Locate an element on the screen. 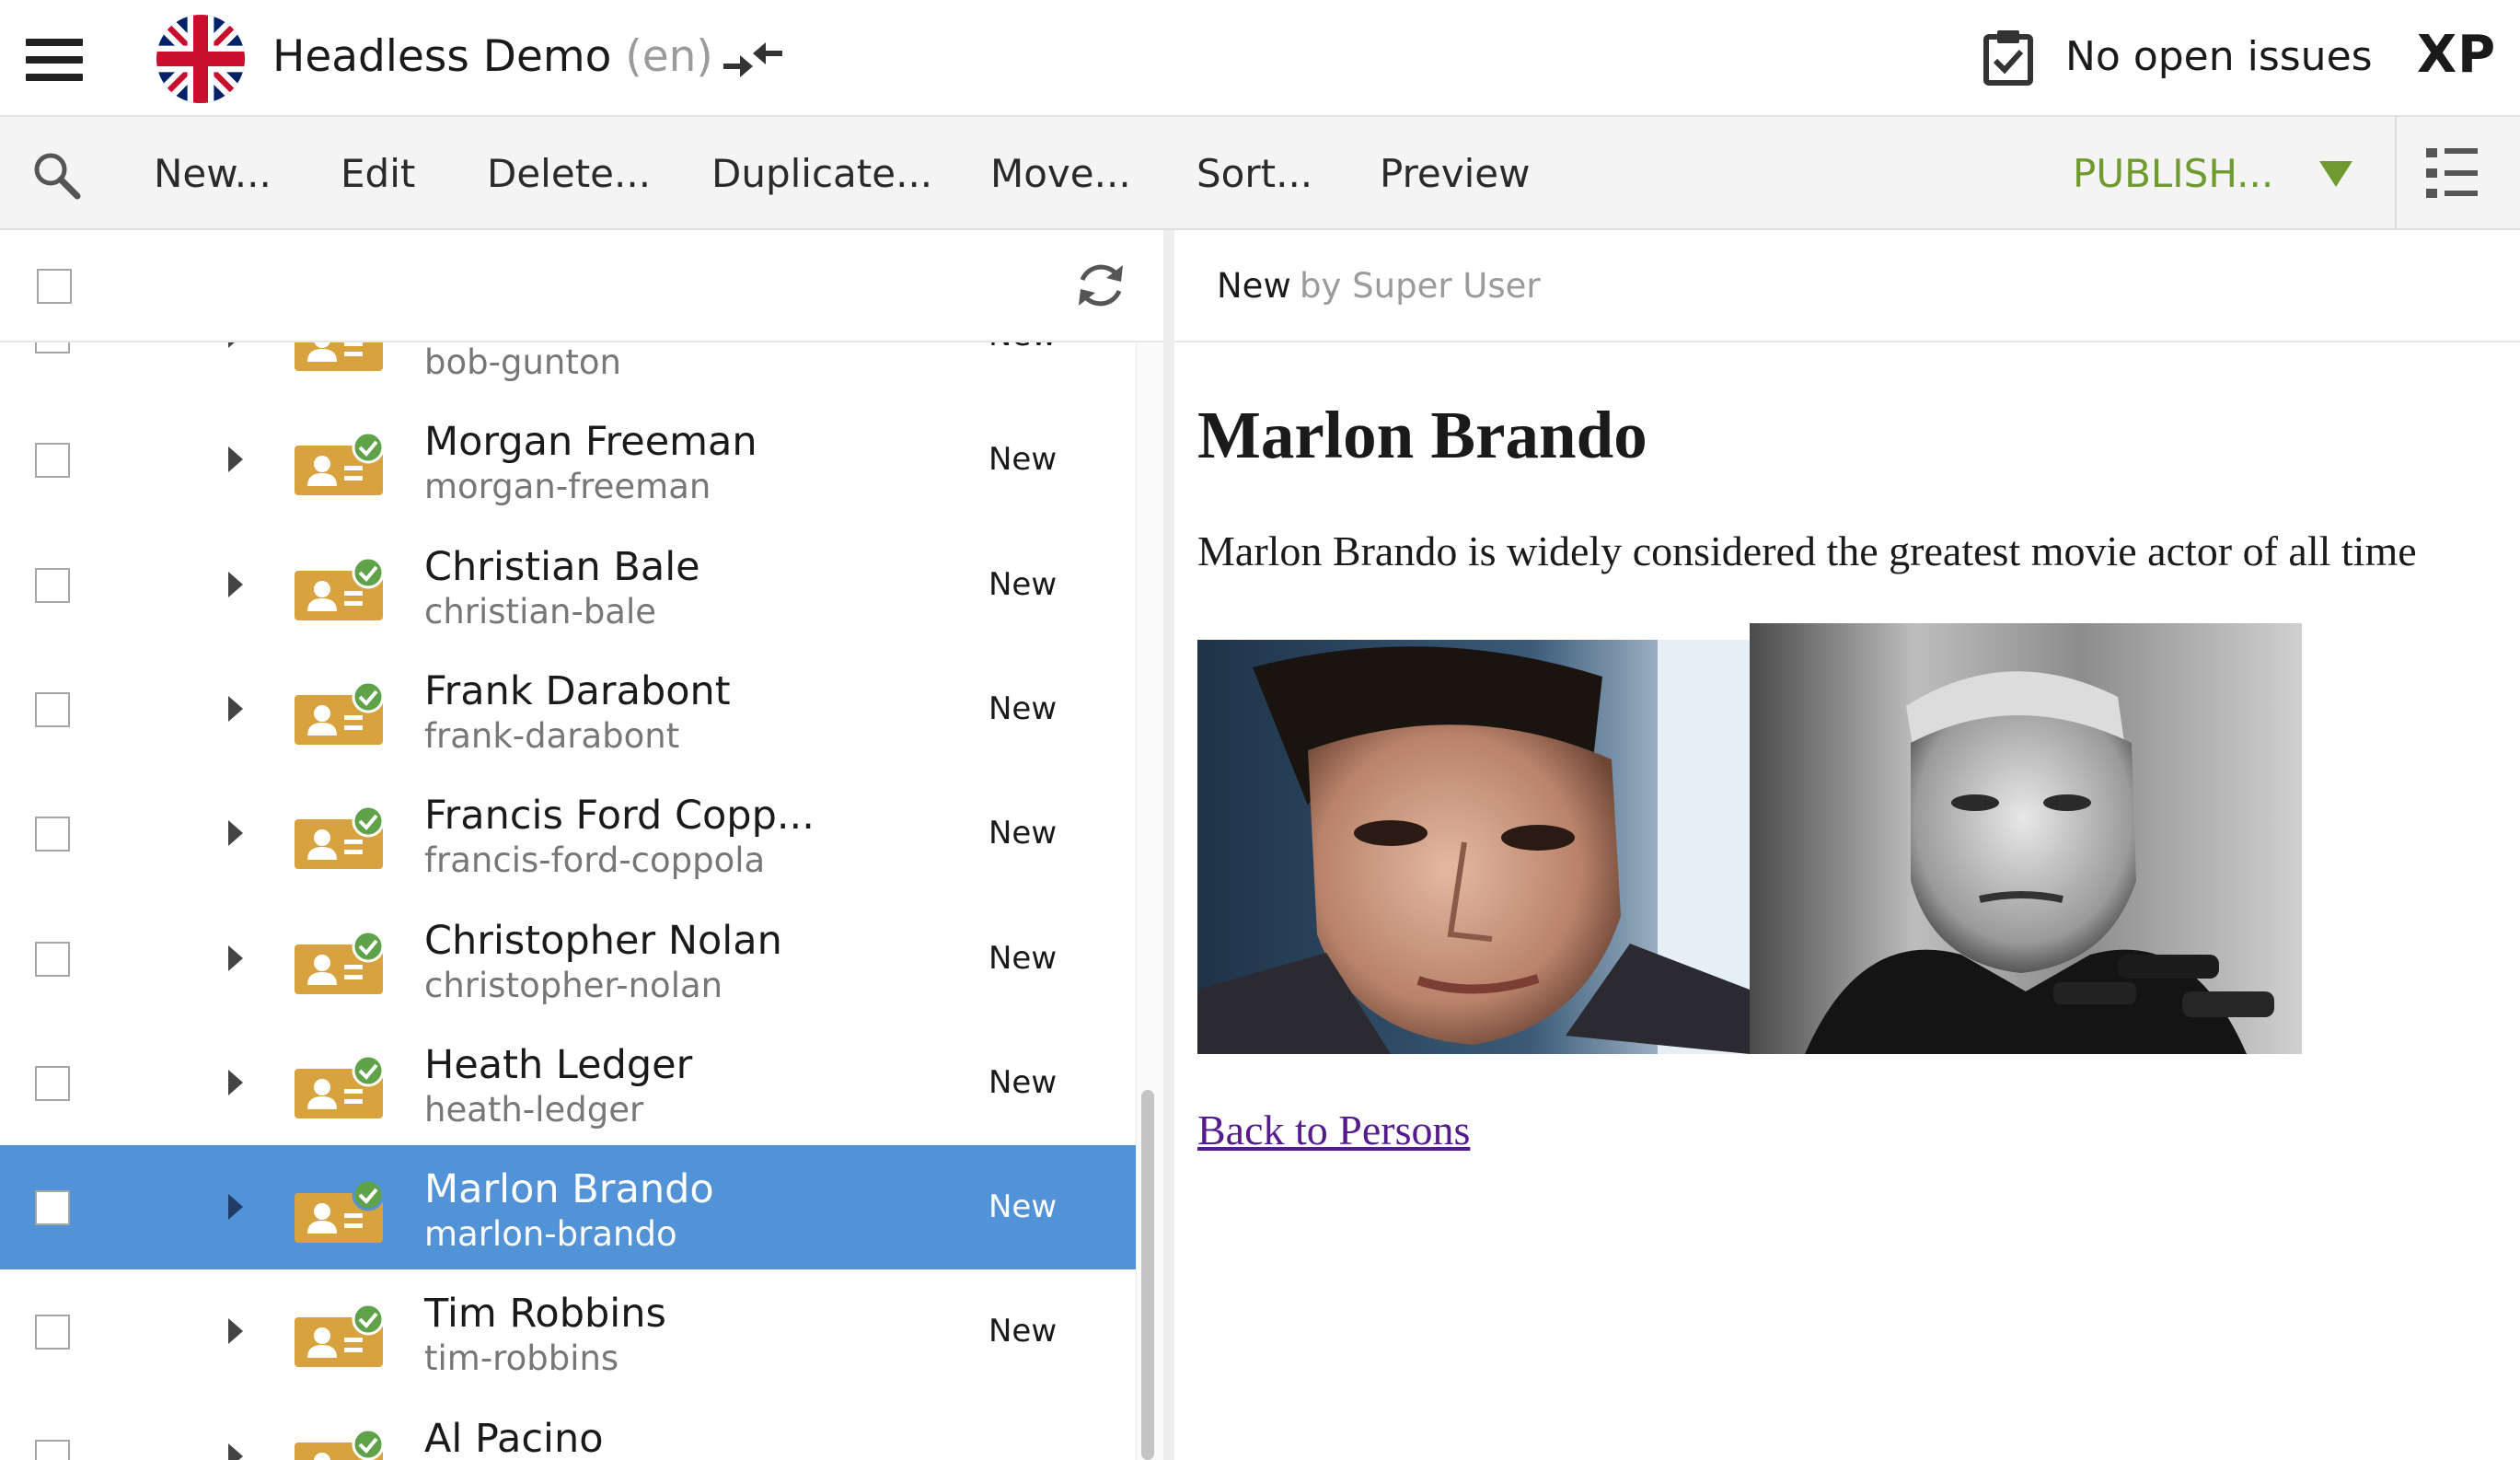 The image size is (2520, 1460). tree-row-selected: Marlon Brando marlon-brando New is located at coordinates (568, 1207).